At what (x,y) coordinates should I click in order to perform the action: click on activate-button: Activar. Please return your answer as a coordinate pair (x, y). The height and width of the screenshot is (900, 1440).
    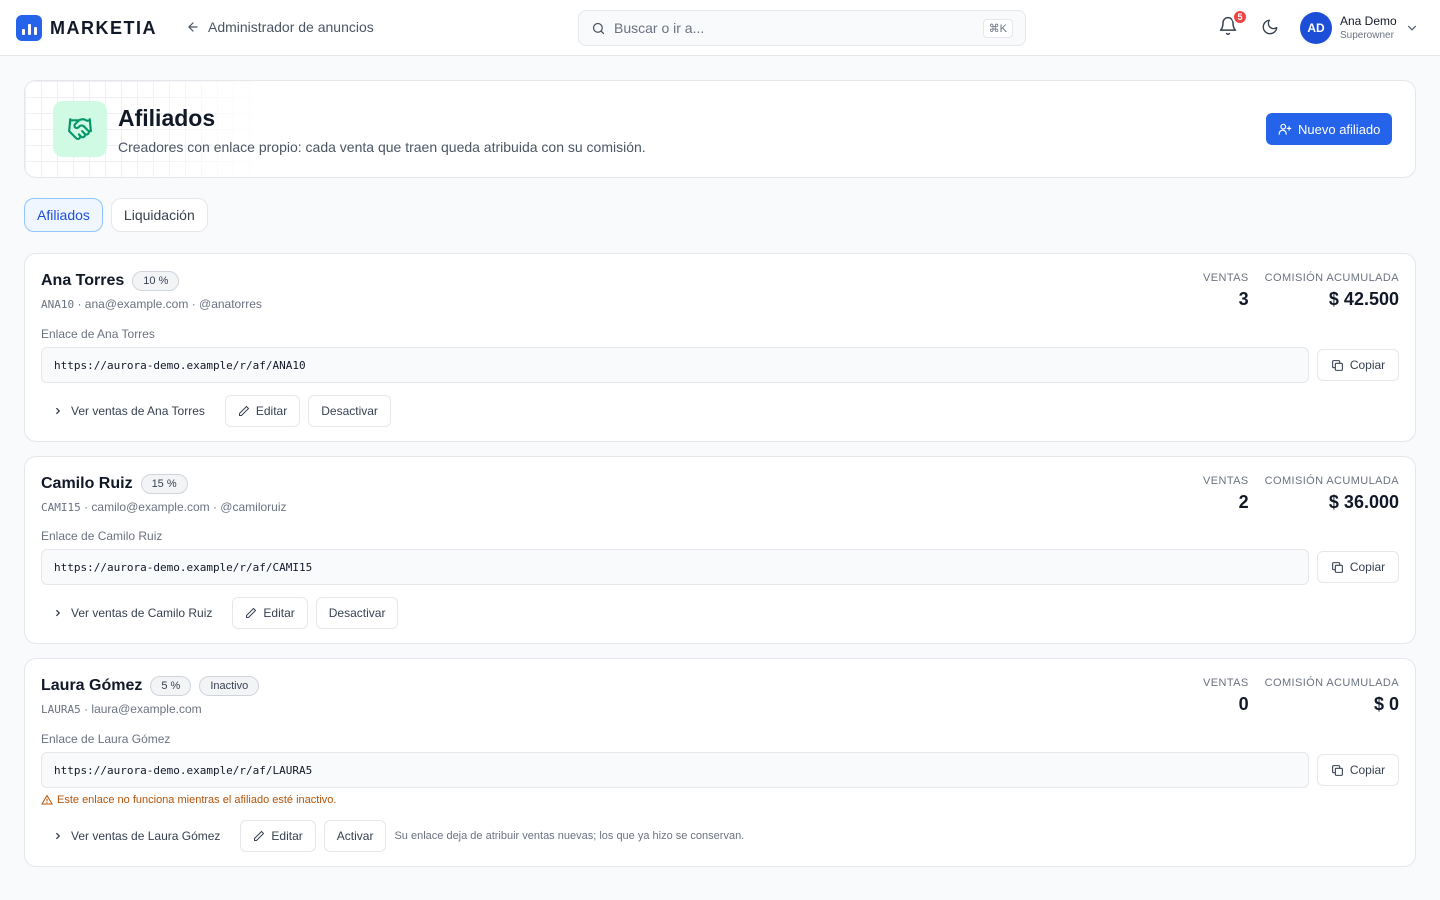
    Looking at the image, I should click on (355, 836).